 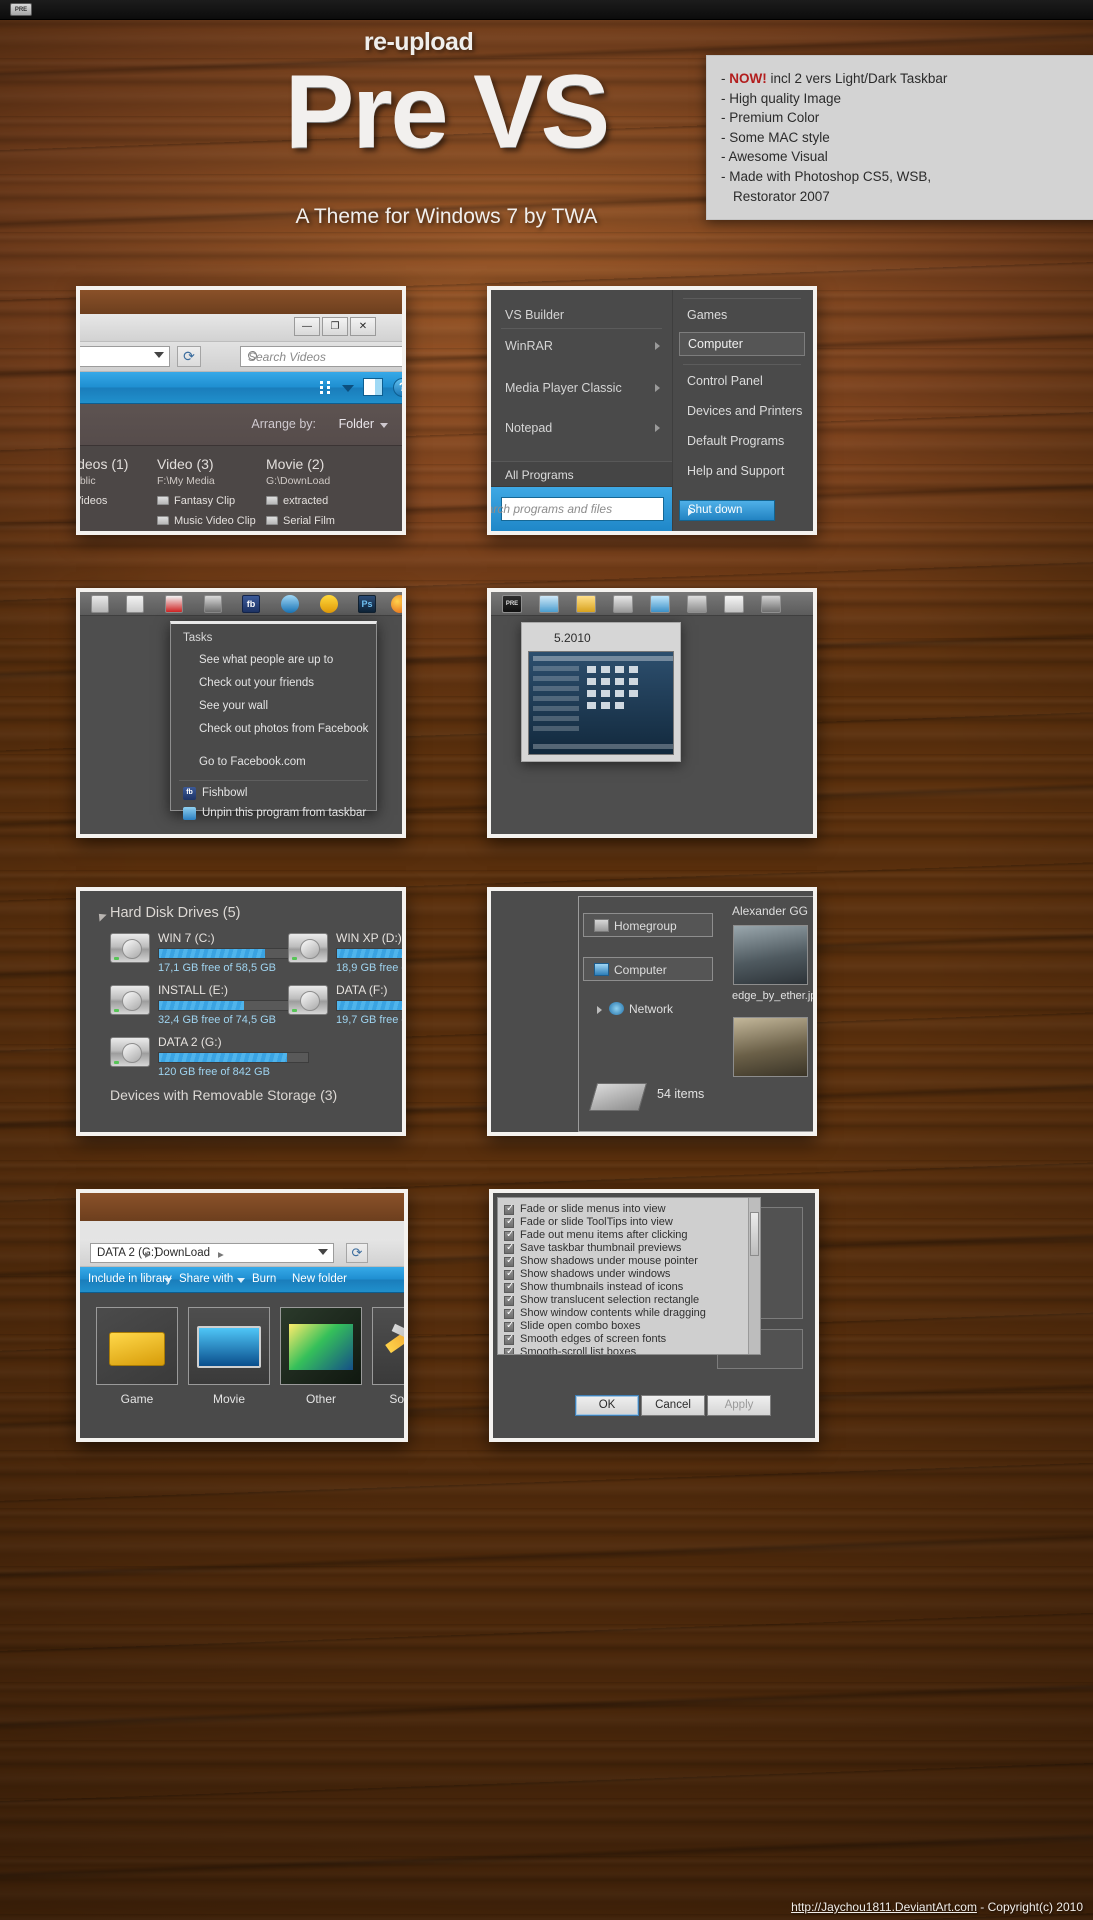 I want to click on tile-other: Other, so click(x=321, y=1356).